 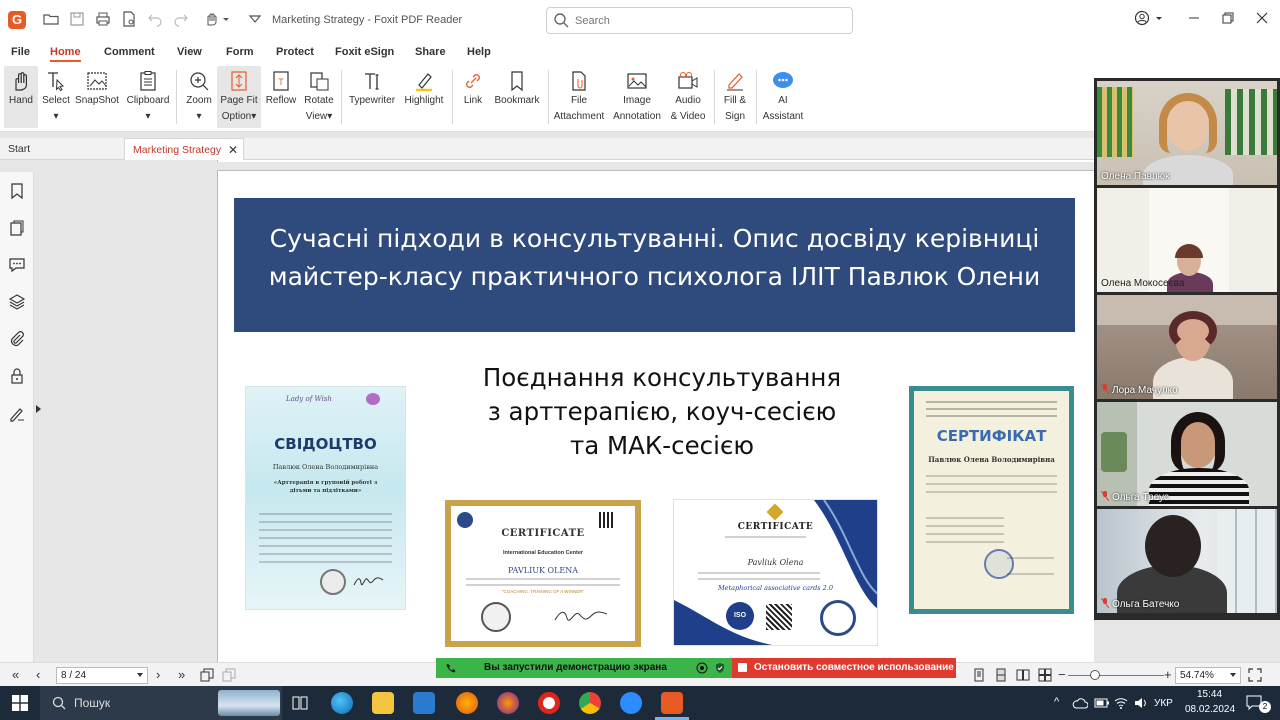 What do you see at coordinates (1141, 703) in the screenshot?
I see `volume-icon` at bounding box center [1141, 703].